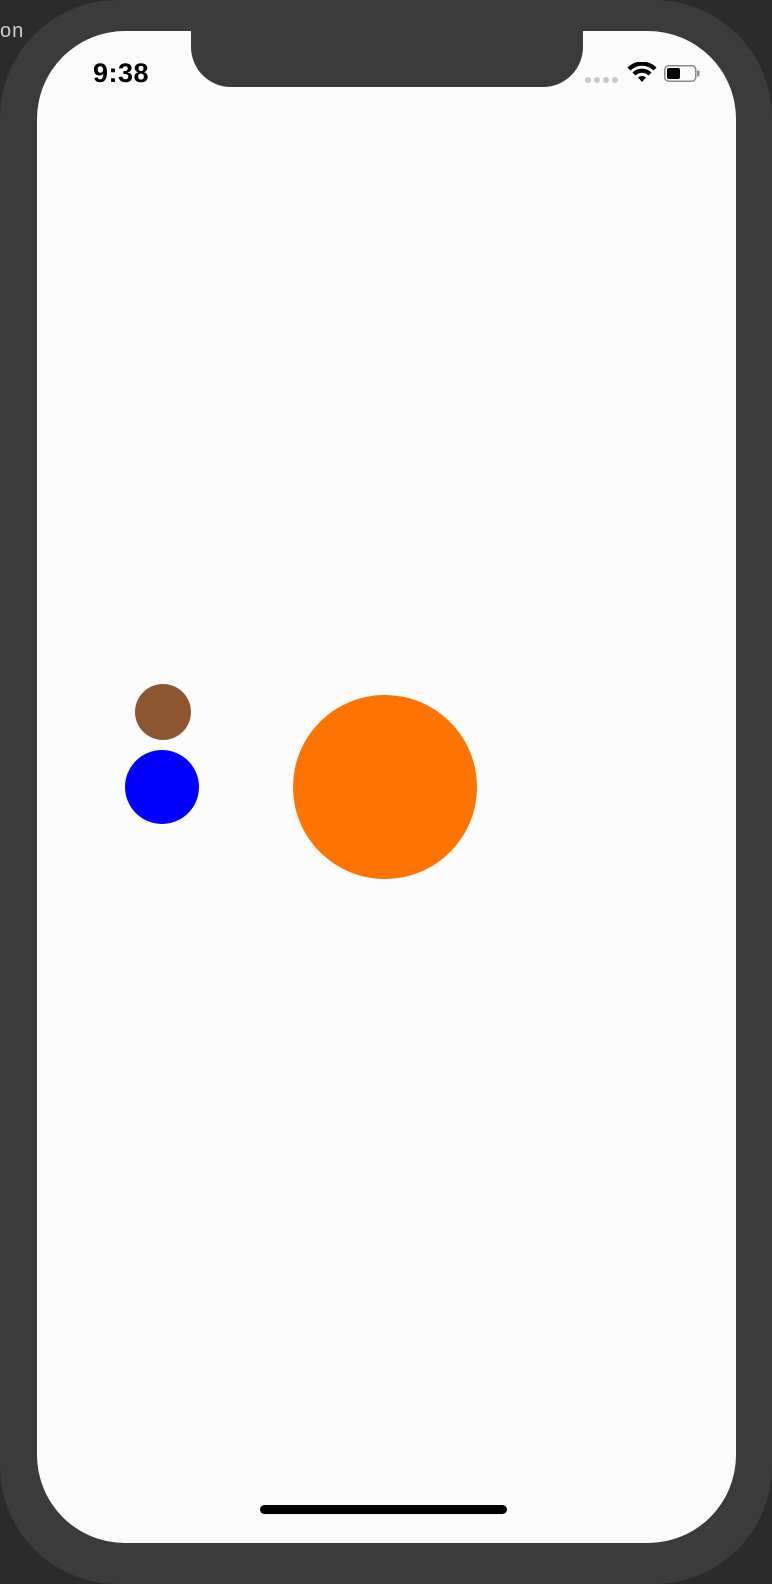 Image resolution: width=772 pixels, height=1584 pixels. I want to click on wifi-icon, so click(642, 72).